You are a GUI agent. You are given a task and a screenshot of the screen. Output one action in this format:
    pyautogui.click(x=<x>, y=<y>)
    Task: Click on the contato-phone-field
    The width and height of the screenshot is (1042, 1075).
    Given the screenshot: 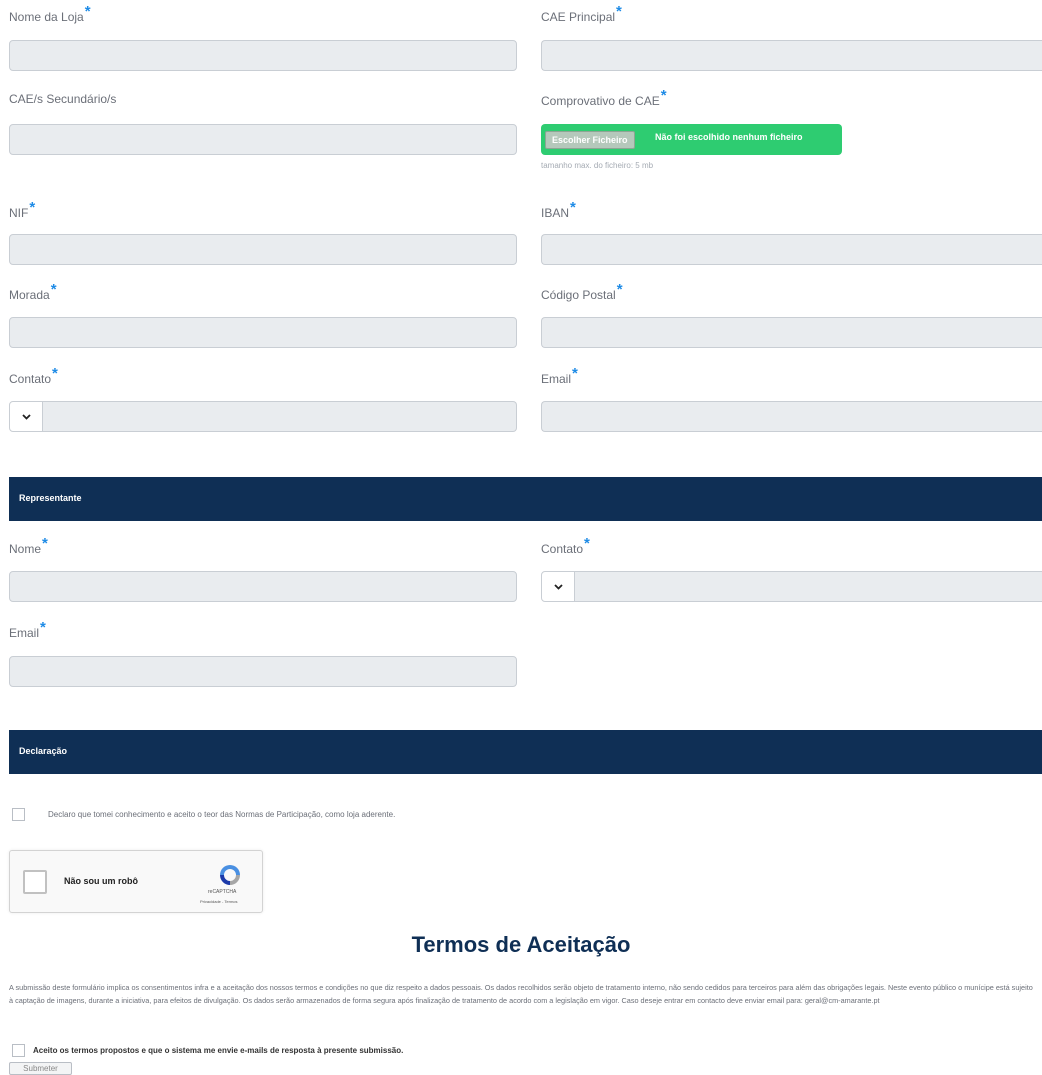 What is the action you would take?
    pyautogui.click(x=263, y=416)
    